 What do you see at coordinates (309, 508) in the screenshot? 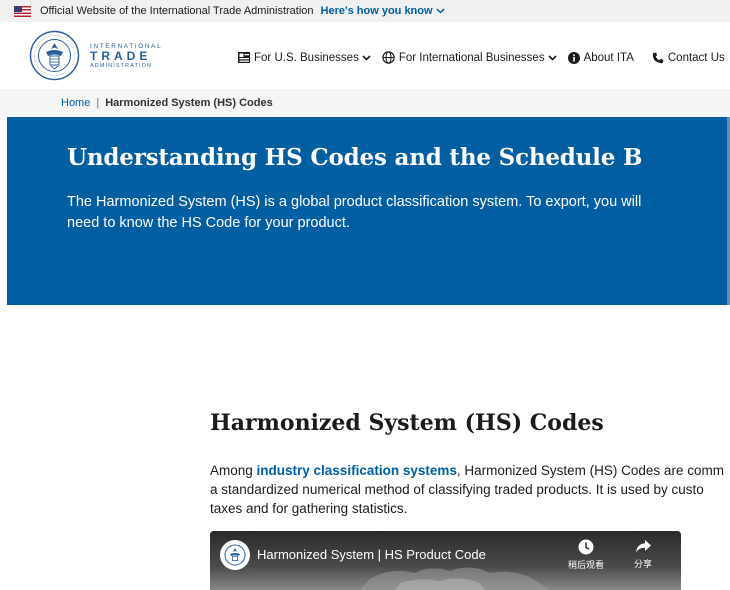
I see `paragraph-line-3: taxes and for gathering statistics.` at bounding box center [309, 508].